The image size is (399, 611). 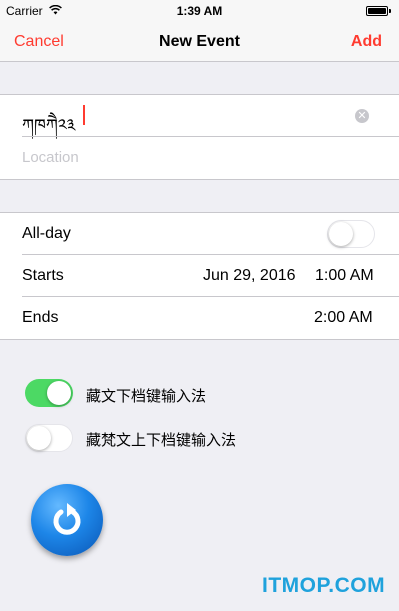 I want to click on all-day-label: All-day, so click(x=46, y=233).